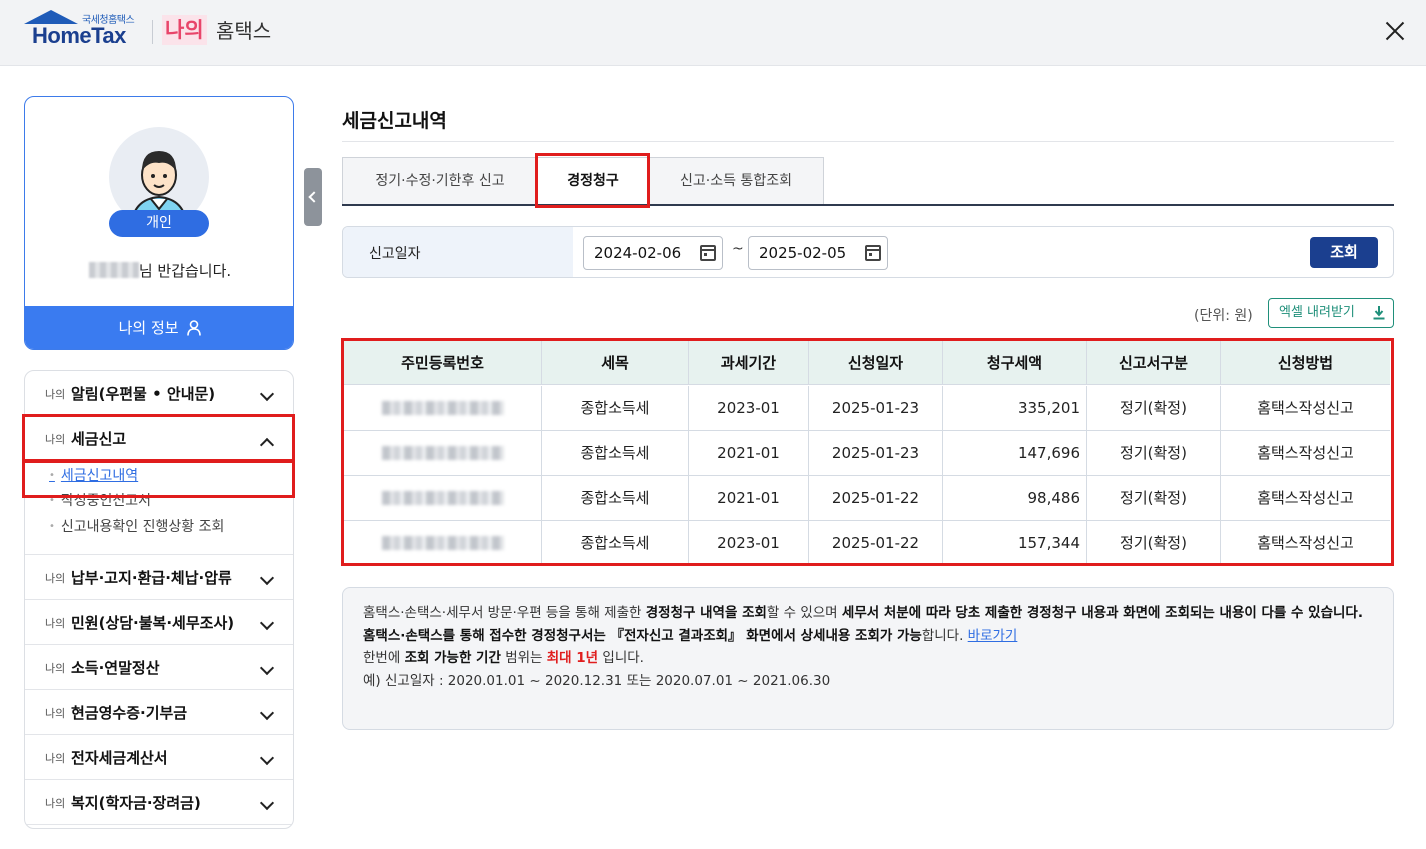  What do you see at coordinates (93, 475) in the screenshot?
I see `submenu-tax-return-history: 세금신고내역` at bounding box center [93, 475].